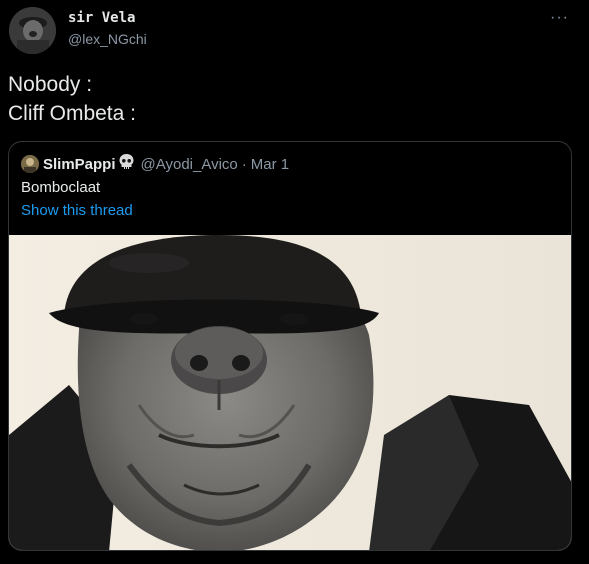  Describe the element at coordinates (72, 99) in the screenshot. I see `tweet-text: Nobody : Cliff Ombeta :` at that location.